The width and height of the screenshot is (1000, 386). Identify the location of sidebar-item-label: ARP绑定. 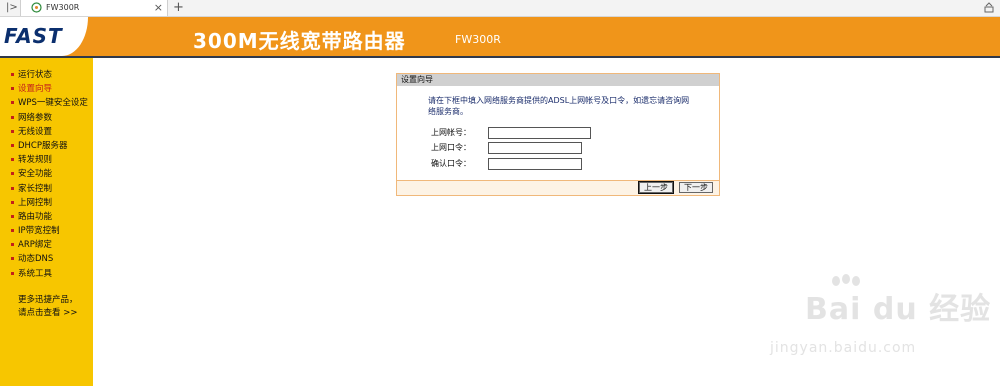
(35, 245).